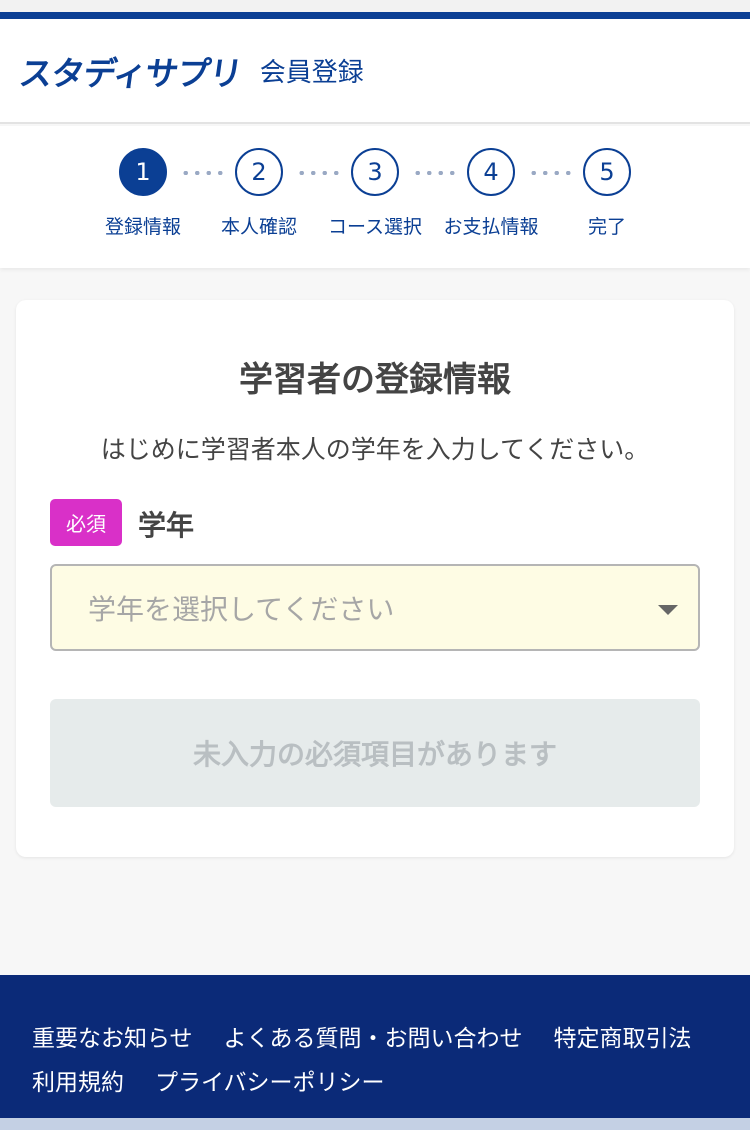  What do you see at coordinates (491, 172) in the screenshot?
I see `step-number: 4` at bounding box center [491, 172].